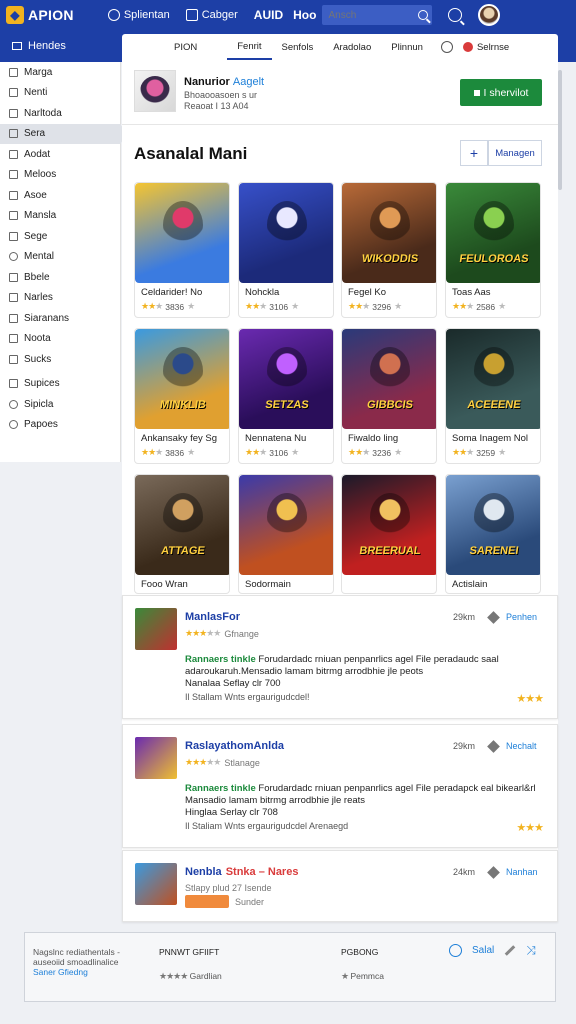  Describe the element at coordinates (522, 872) in the screenshot. I see `review-action-link: Nanhan` at that location.